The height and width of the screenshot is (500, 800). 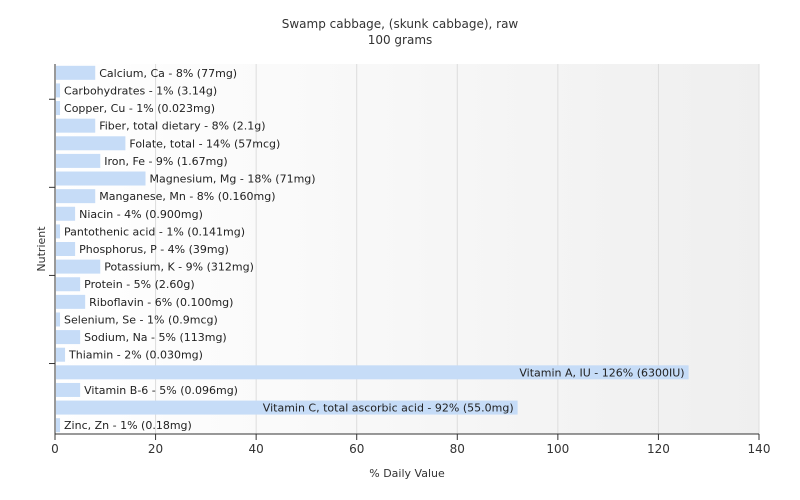 What do you see at coordinates (407, 473) in the screenshot?
I see `x-axis-title: % Daily Value` at bounding box center [407, 473].